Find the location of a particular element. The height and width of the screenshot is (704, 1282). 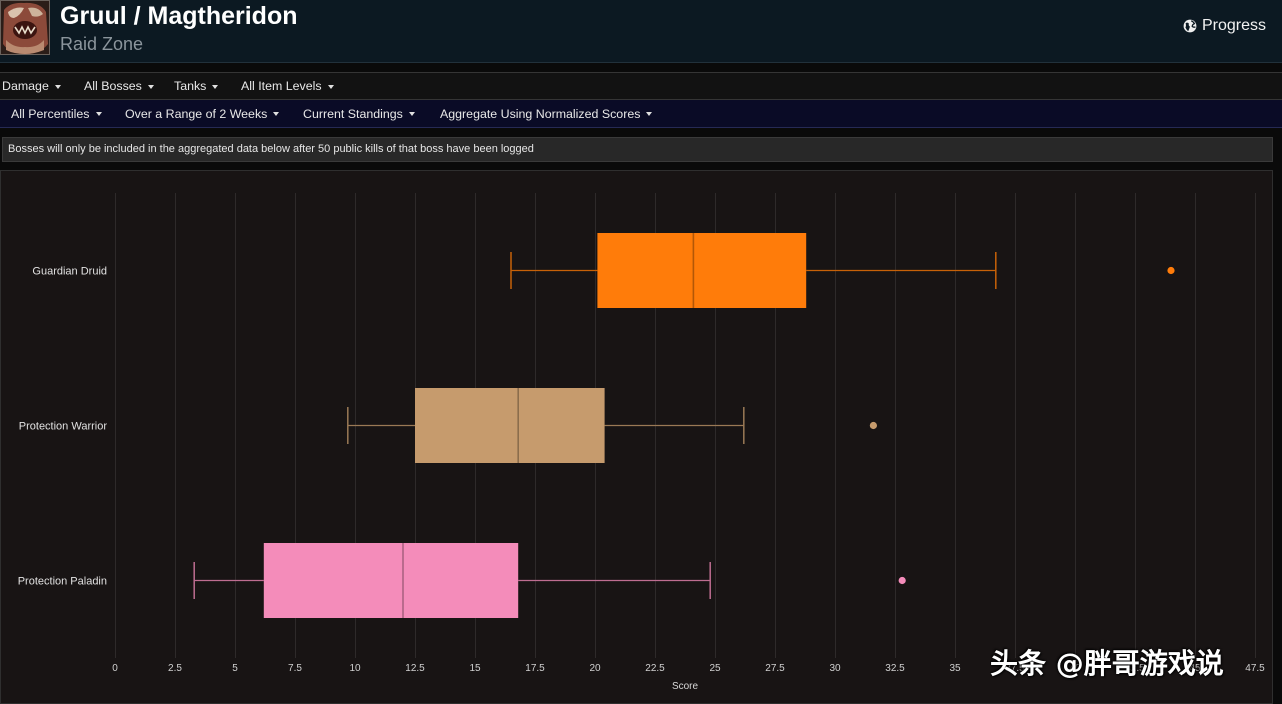

box-group-guardian-druid: Guardian Druid is located at coordinates (603, 270).